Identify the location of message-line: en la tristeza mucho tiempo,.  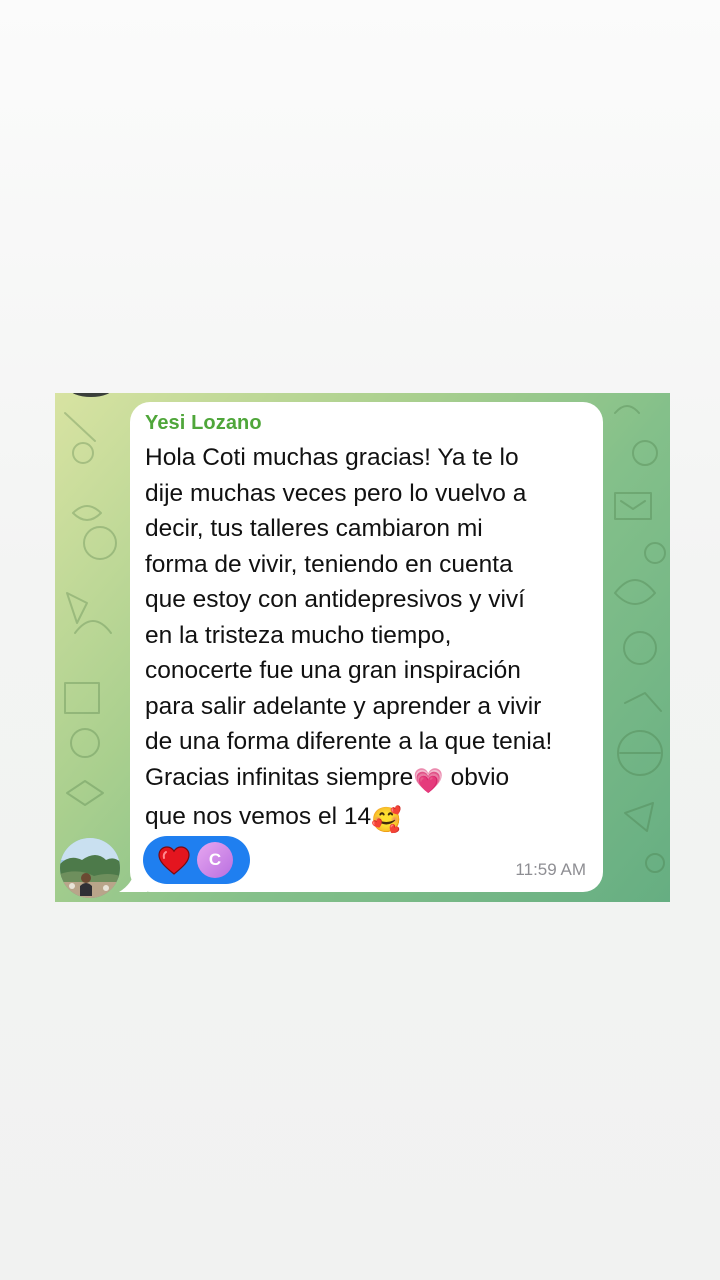
(298, 635).